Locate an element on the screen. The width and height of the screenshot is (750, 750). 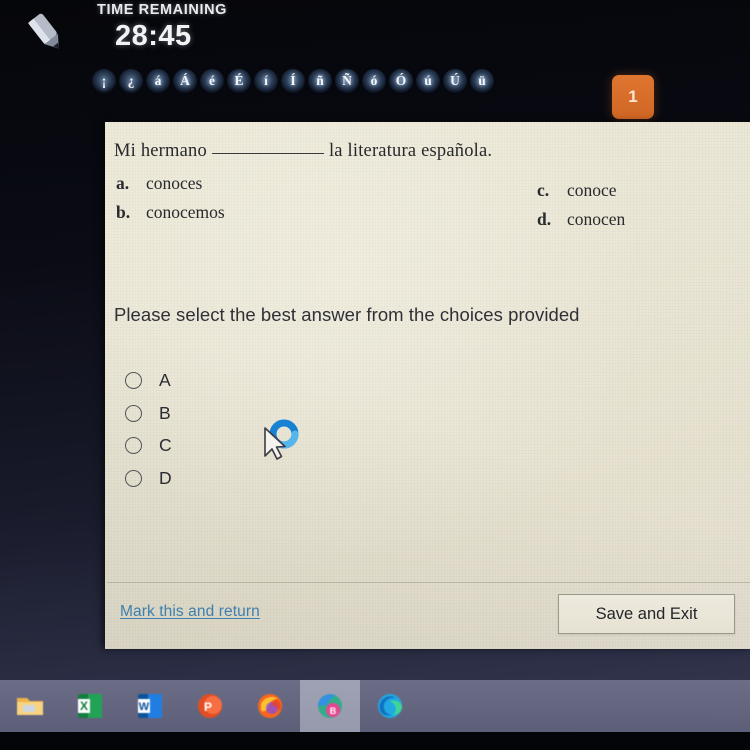
taskbar-edge is located at coordinates (390, 706).